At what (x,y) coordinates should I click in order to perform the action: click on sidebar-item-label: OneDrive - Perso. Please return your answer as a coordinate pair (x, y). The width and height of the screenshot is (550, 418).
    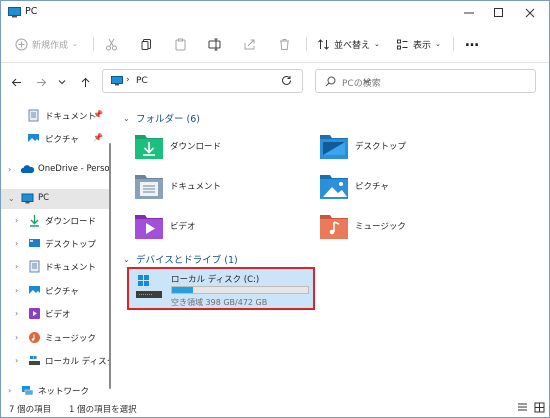
    Looking at the image, I should click on (74, 169).